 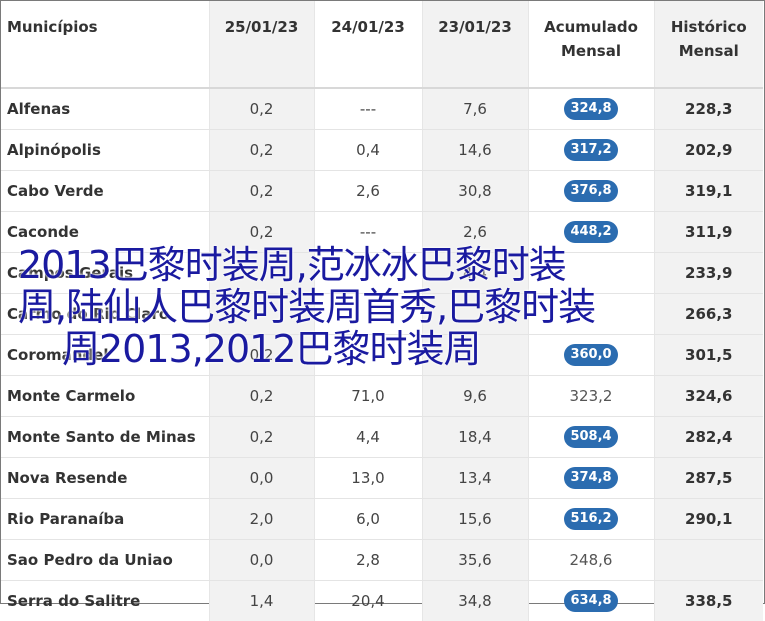 I want to click on value-24-01-23: 4,4, so click(x=368, y=437).